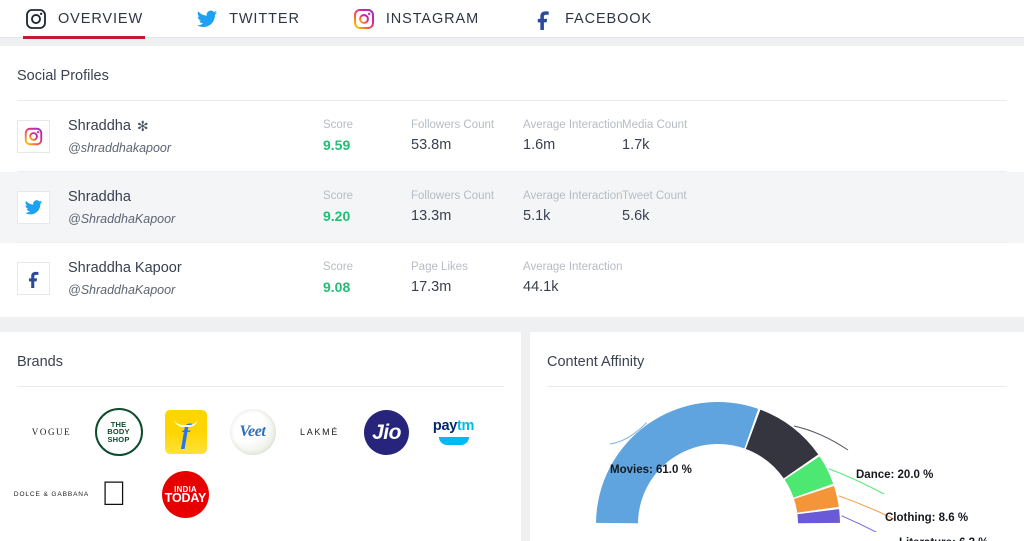 This screenshot has width=1024, height=541. I want to click on veet-logo-icon: Veet, so click(252, 432).